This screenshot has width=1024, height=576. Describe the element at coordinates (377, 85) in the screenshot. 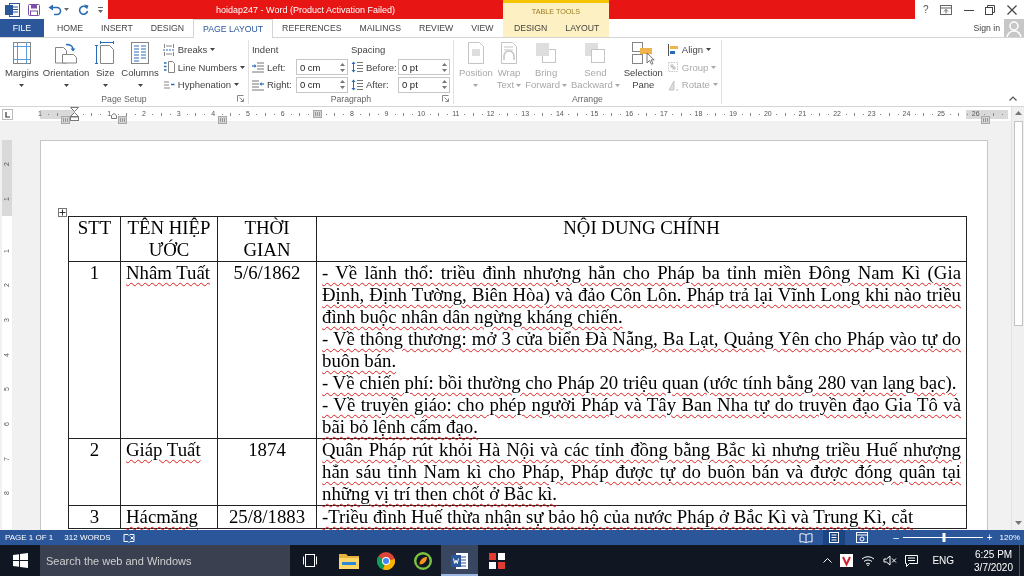

I see `field-label: After:` at that location.